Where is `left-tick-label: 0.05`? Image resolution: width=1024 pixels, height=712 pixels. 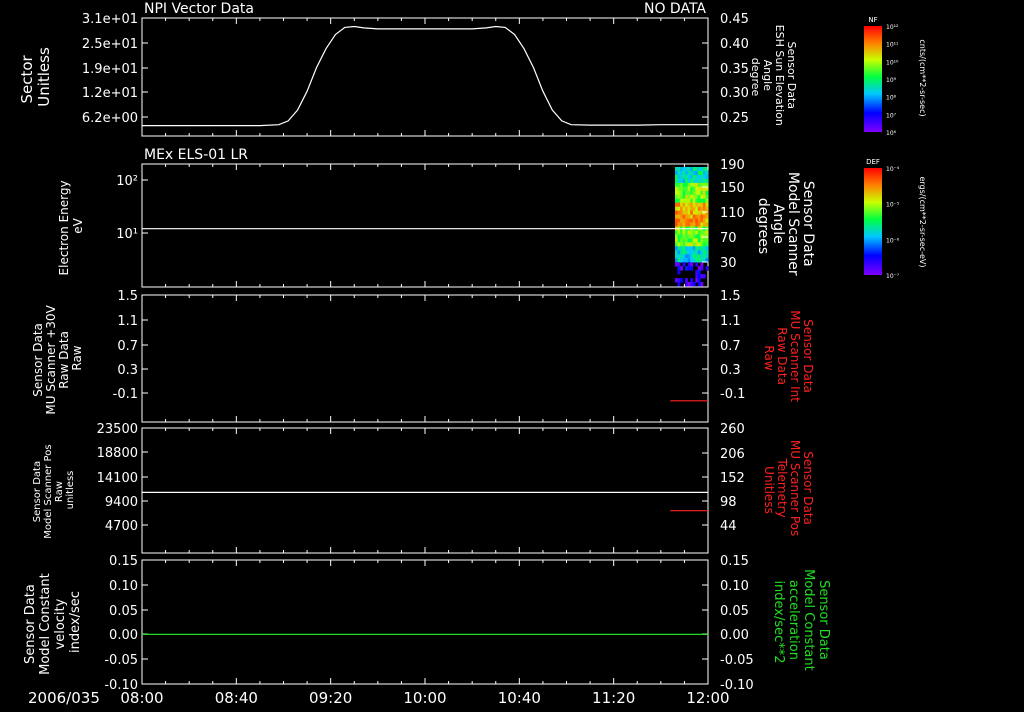
left-tick-label: 0.05 is located at coordinates (123, 611).